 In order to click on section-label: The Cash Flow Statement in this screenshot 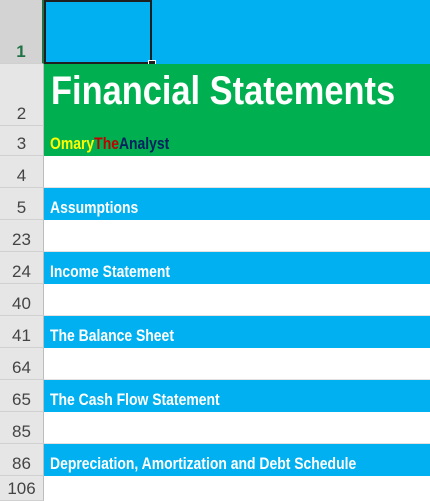, I will do `click(135, 399)`.